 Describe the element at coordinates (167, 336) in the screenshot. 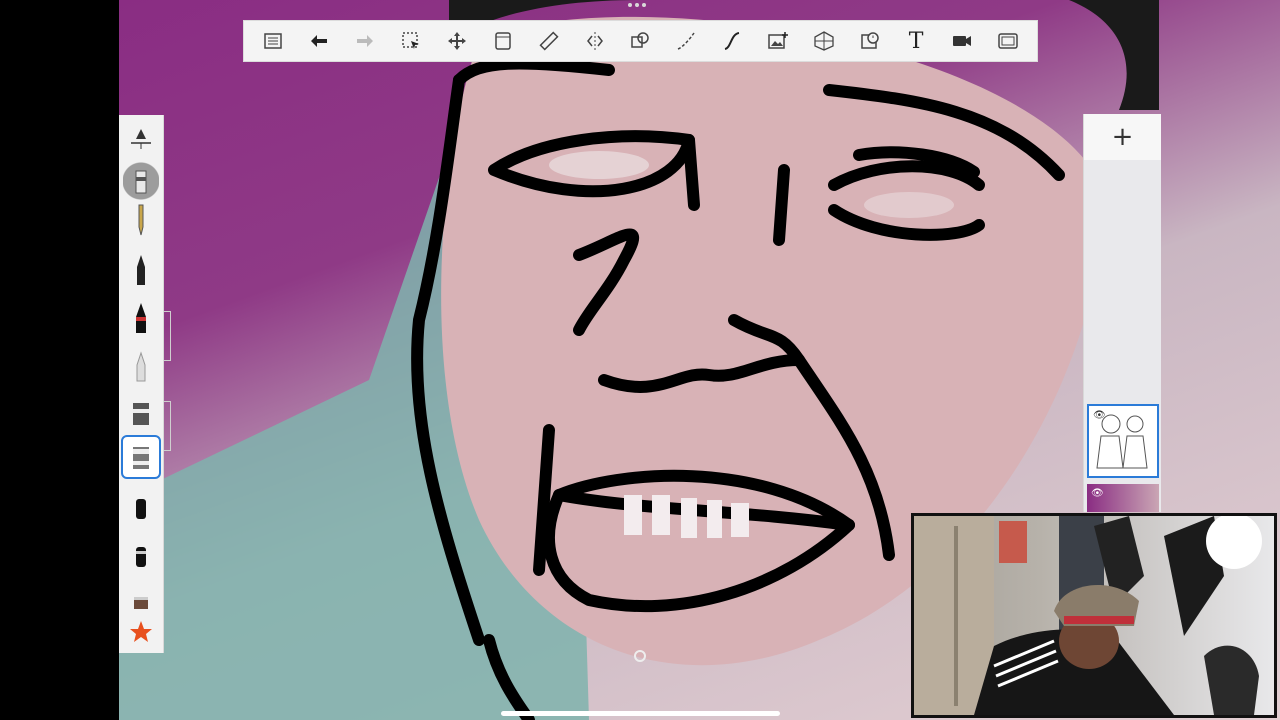

I see `brush-slider-handle` at that location.